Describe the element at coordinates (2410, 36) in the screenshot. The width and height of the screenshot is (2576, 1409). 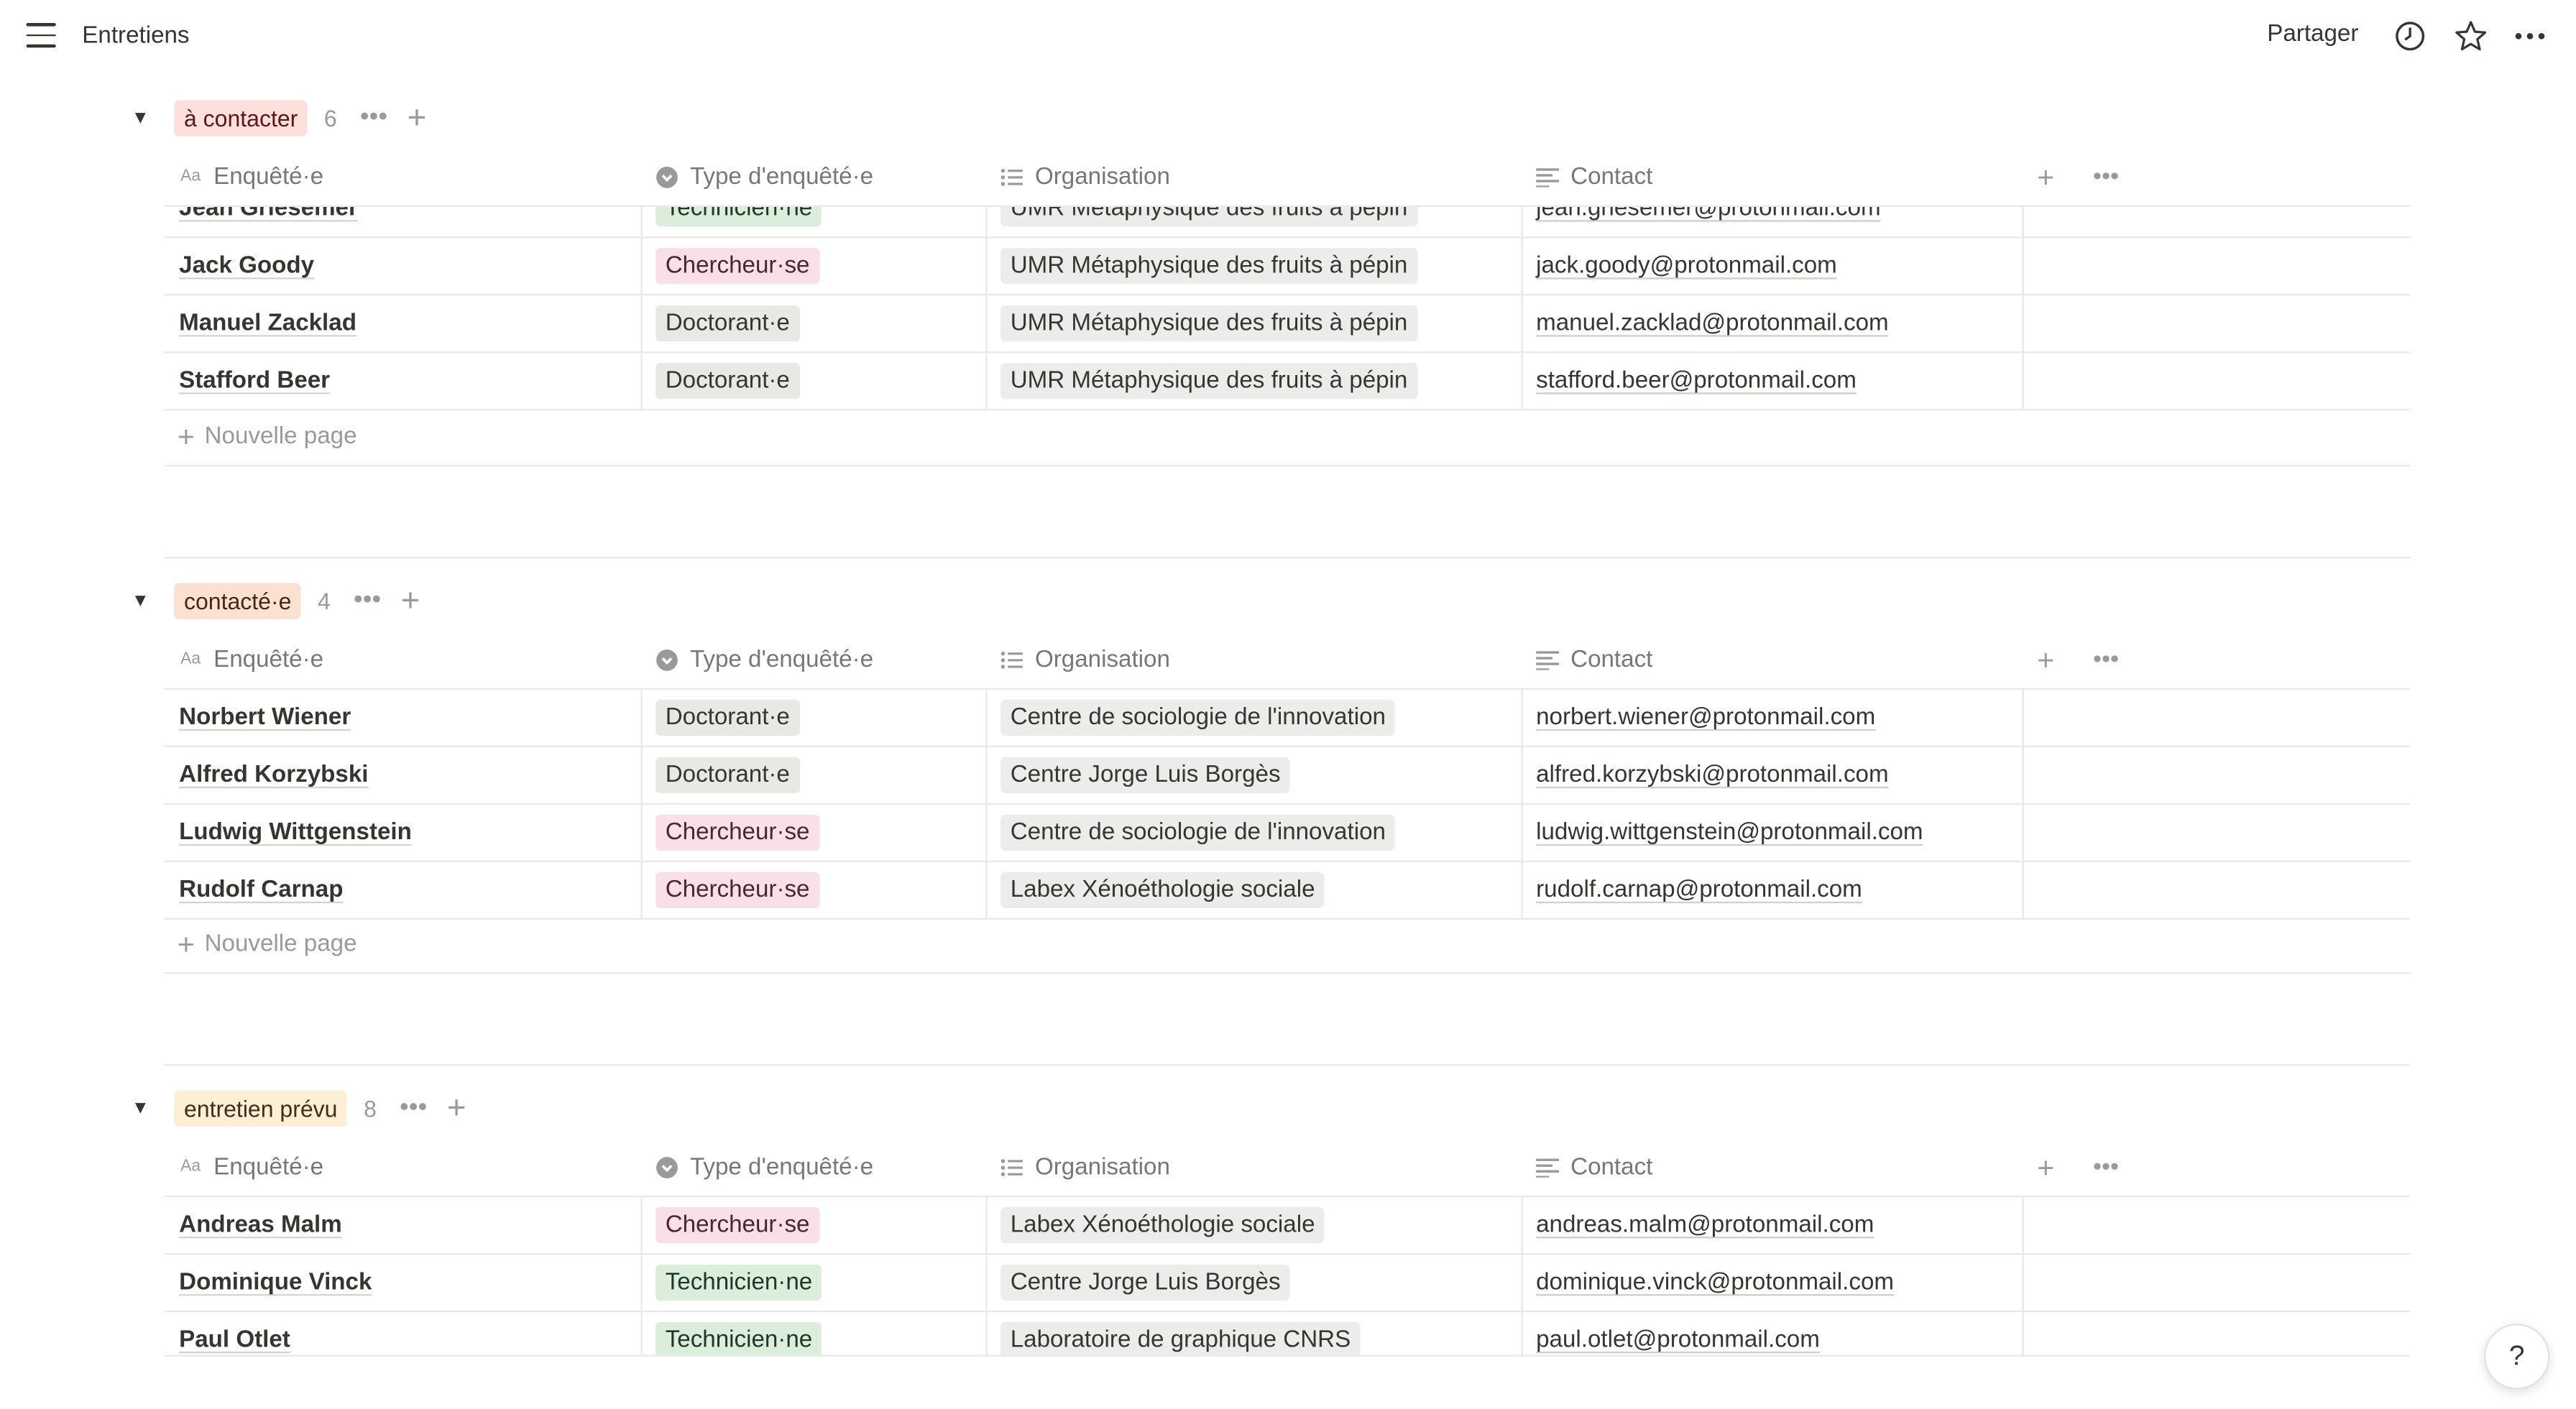
I see `clock-icon` at that location.